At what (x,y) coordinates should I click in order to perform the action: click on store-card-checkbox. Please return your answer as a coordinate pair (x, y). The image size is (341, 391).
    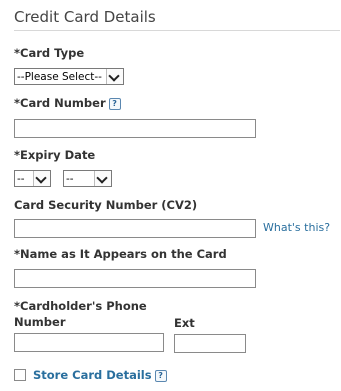
    Looking at the image, I should click on (20, 375).